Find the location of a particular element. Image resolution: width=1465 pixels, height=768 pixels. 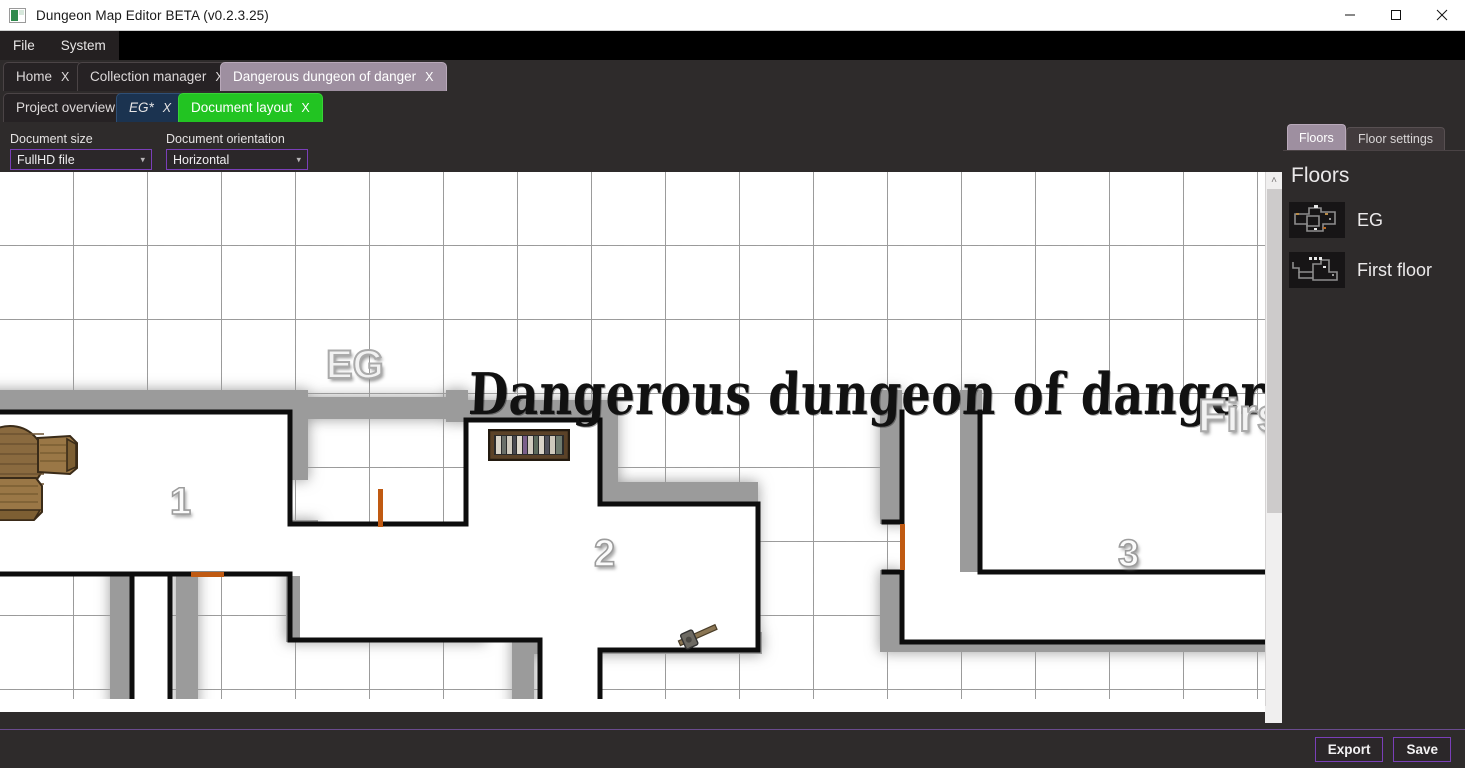

tab-collection-manager-label: Collection manager is located at coordinates (148, 77).